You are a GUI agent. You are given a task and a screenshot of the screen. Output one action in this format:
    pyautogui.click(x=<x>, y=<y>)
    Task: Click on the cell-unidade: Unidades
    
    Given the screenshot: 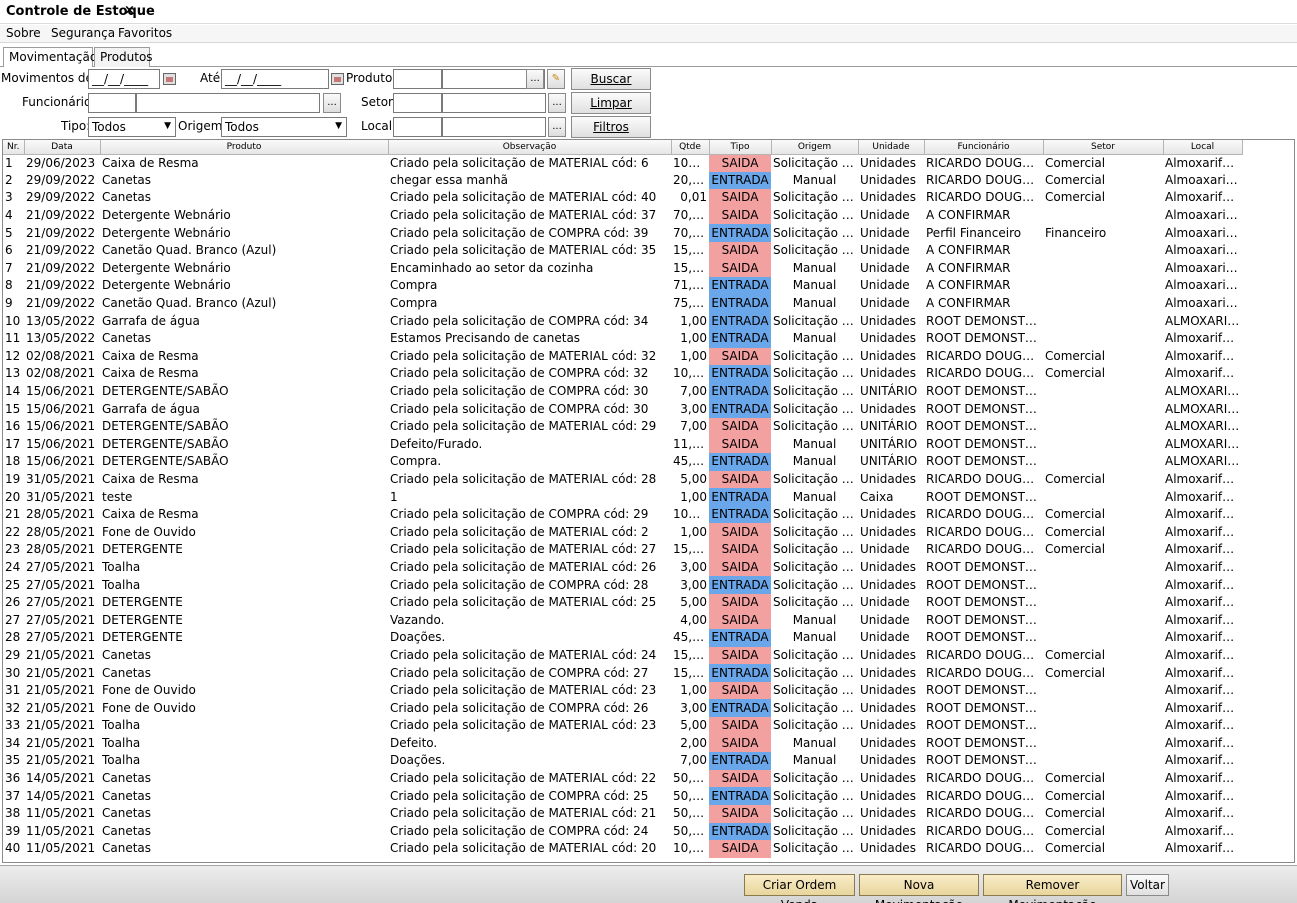 What is the action you would take?
    pyautogui.click(x=888, y=179)
    